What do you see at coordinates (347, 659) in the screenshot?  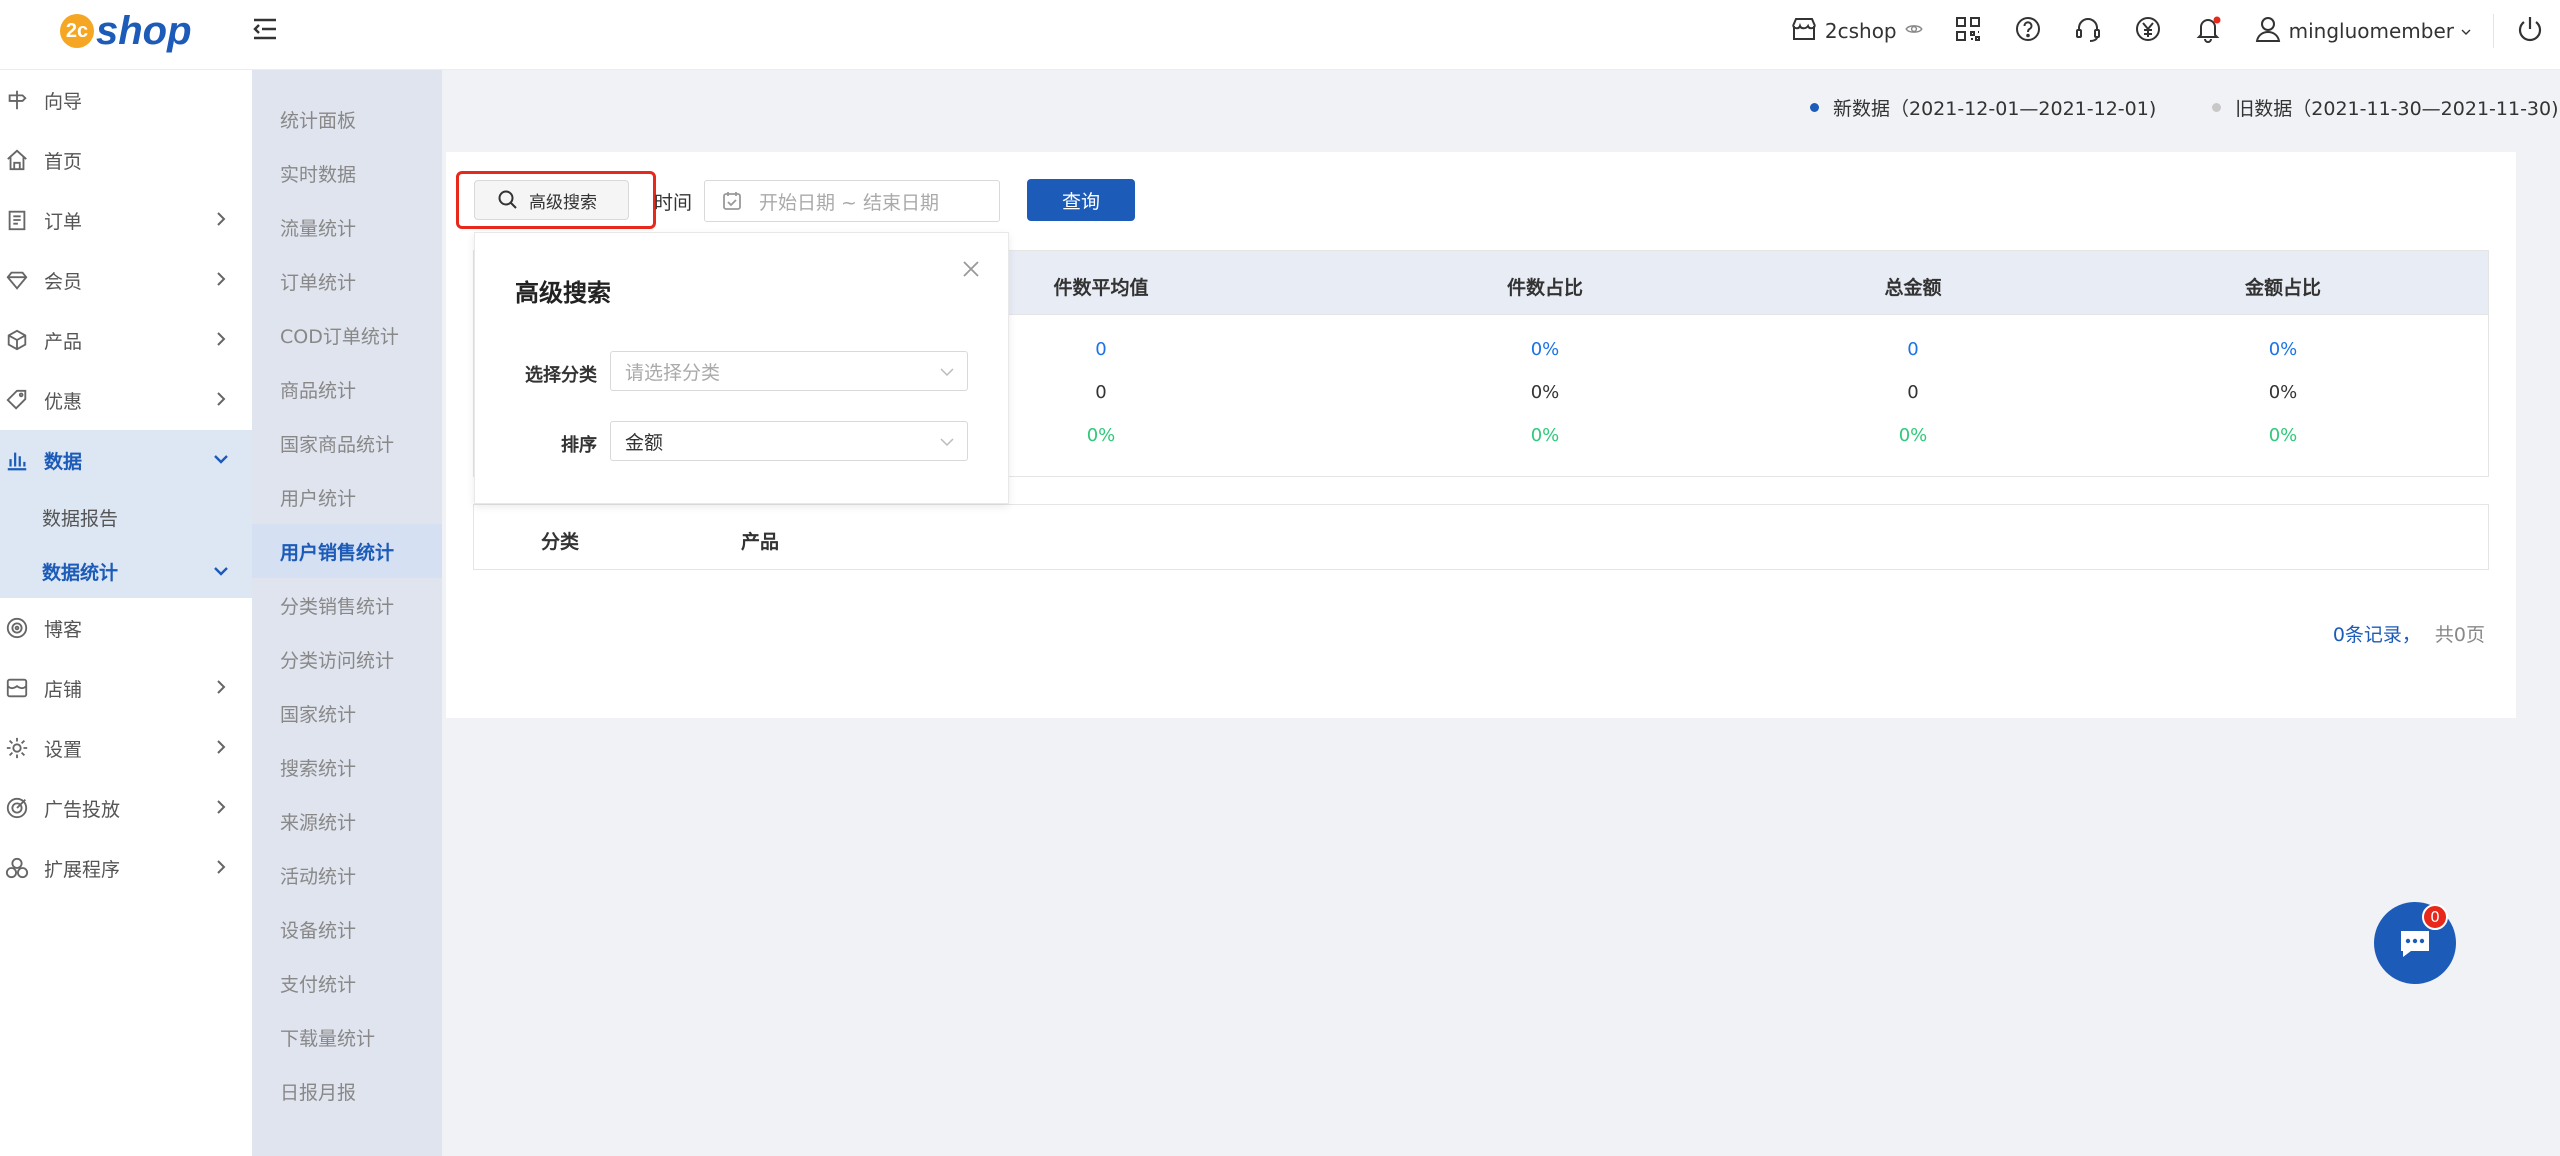 I see `submenu-item: 分类访问统计` at bounding box center [347, 659].